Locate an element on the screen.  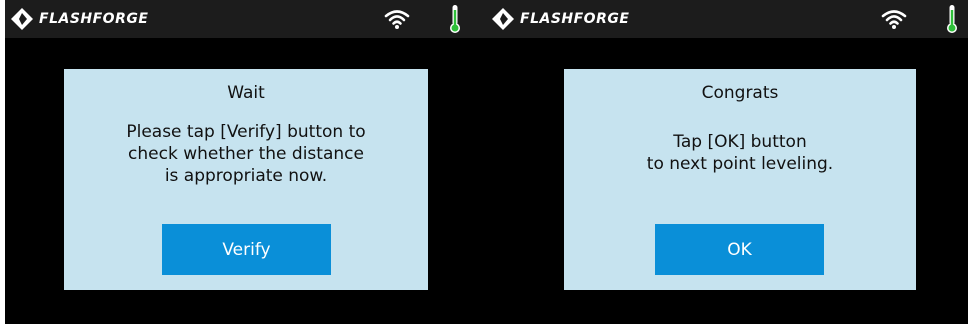
message-line: Tap [OK] button is located at coordinates (740, 142).